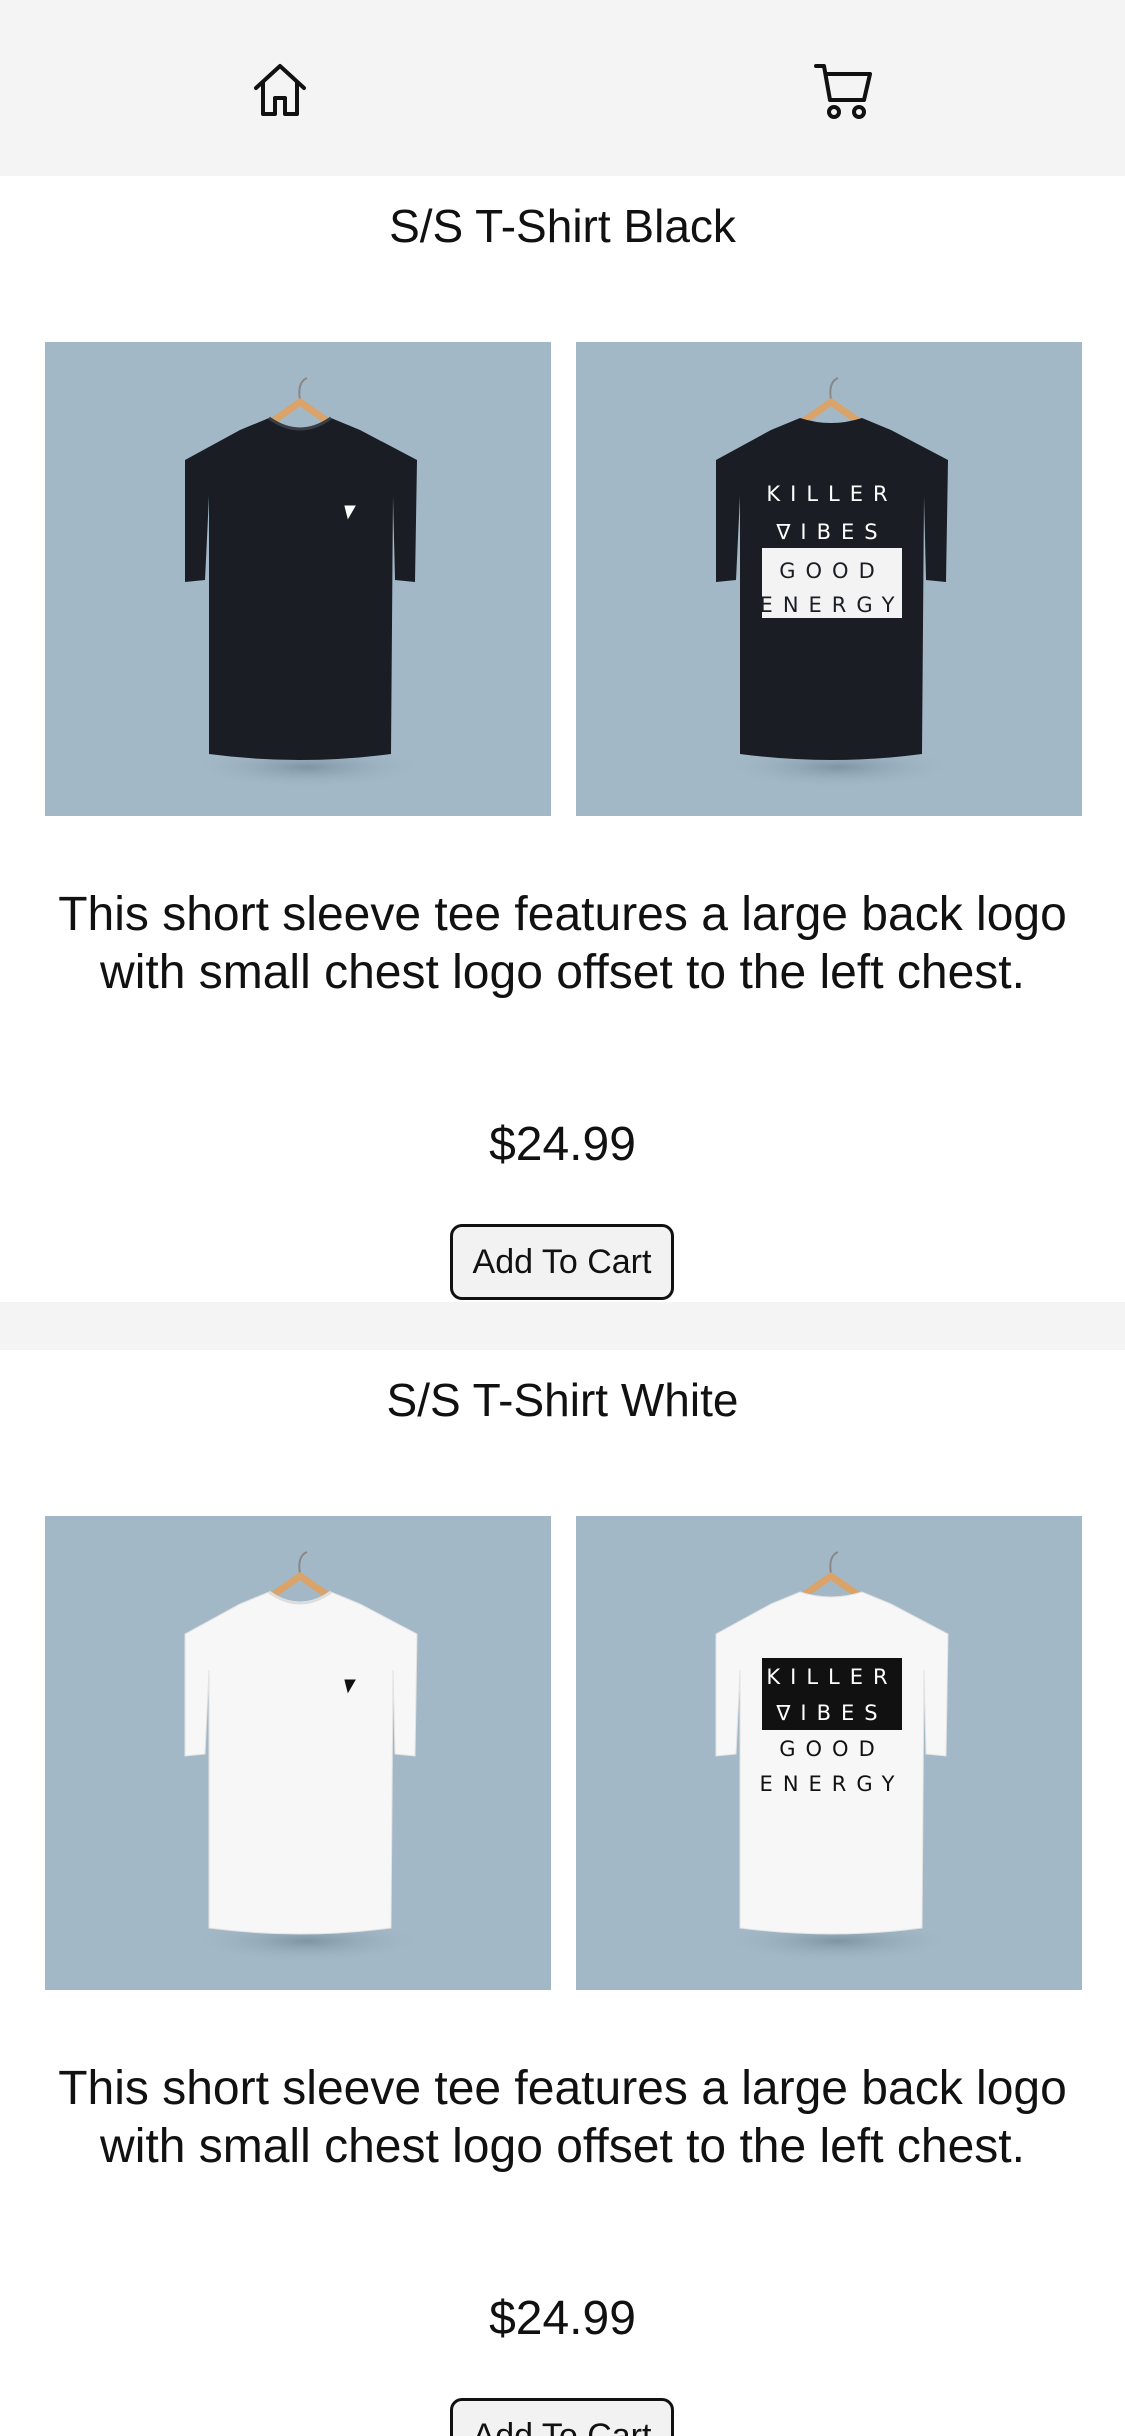 The image size is (1125, 2436). What do you see at coordinates (844, 90) in the screenshot?
I see `cart-icon` at bounding box center [844, 90].